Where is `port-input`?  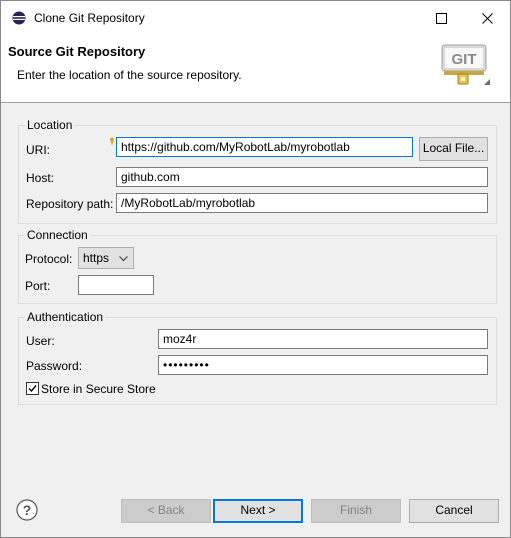
port-input is located at coordinates (116, 285).